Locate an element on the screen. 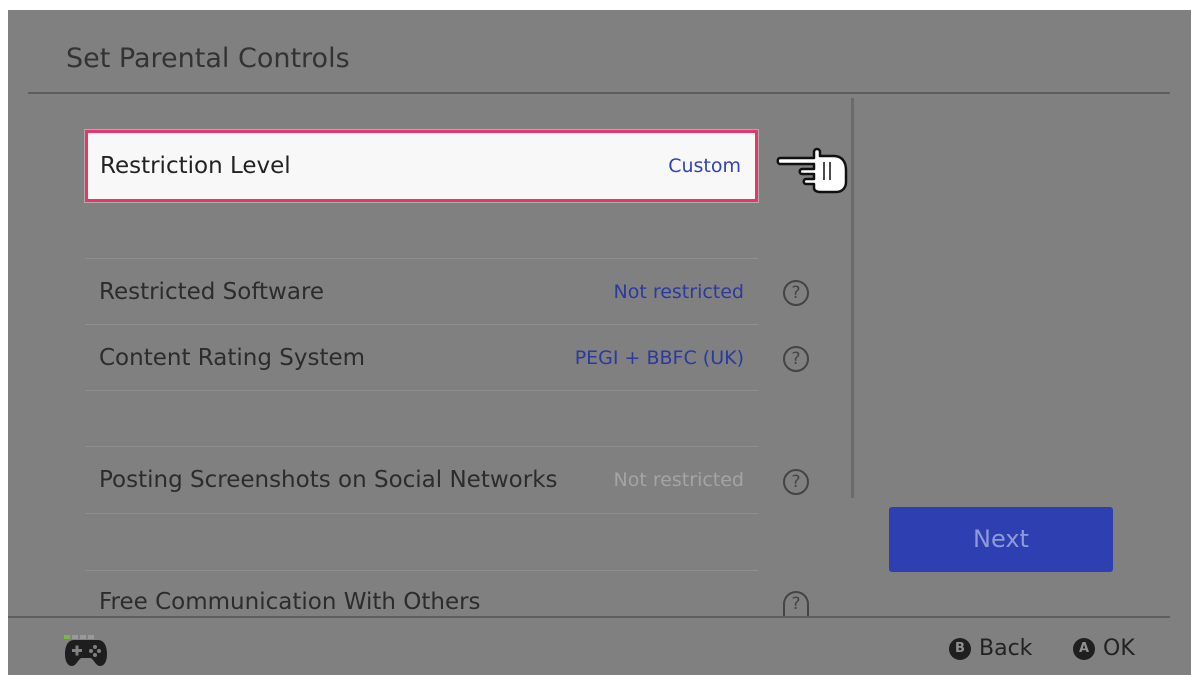  hand-pointer-icon is located at coordinates (812, 170).